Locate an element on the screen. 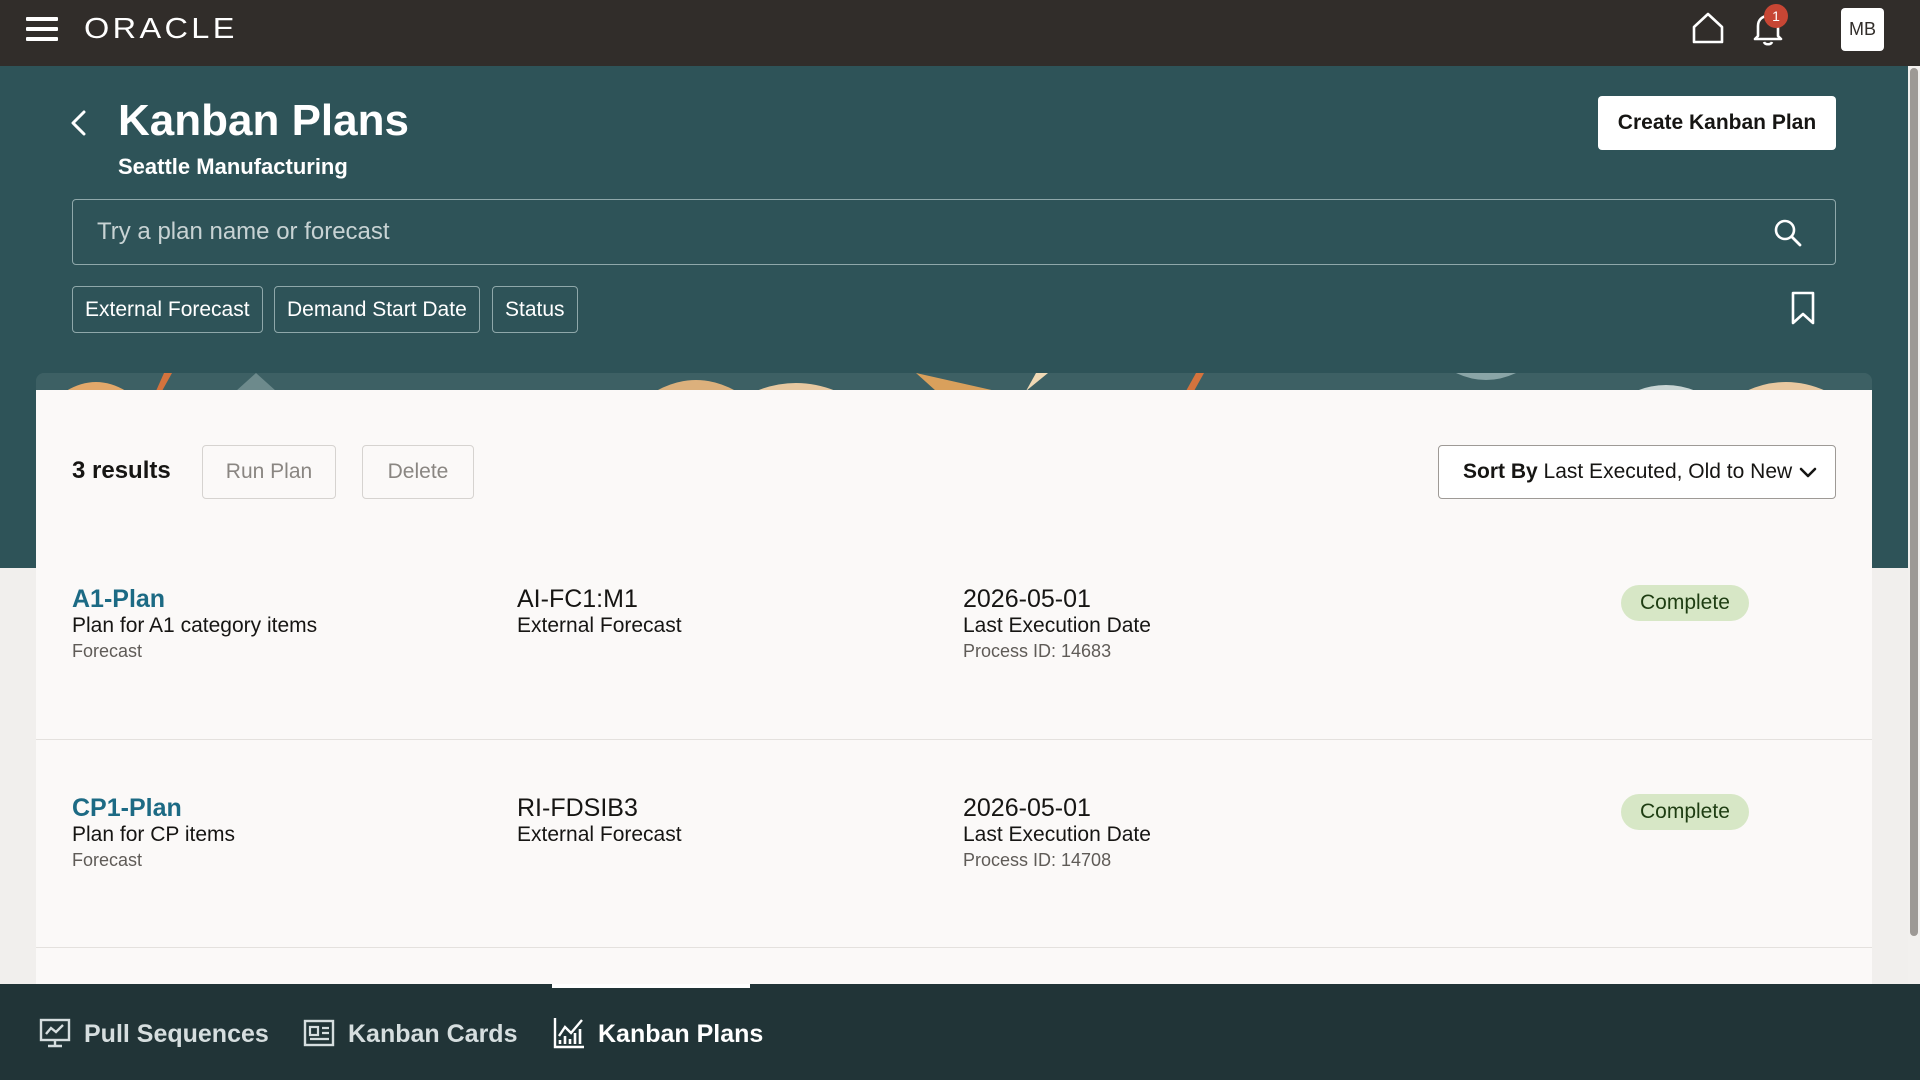  home-icon is located at coordinates (1708, 28).